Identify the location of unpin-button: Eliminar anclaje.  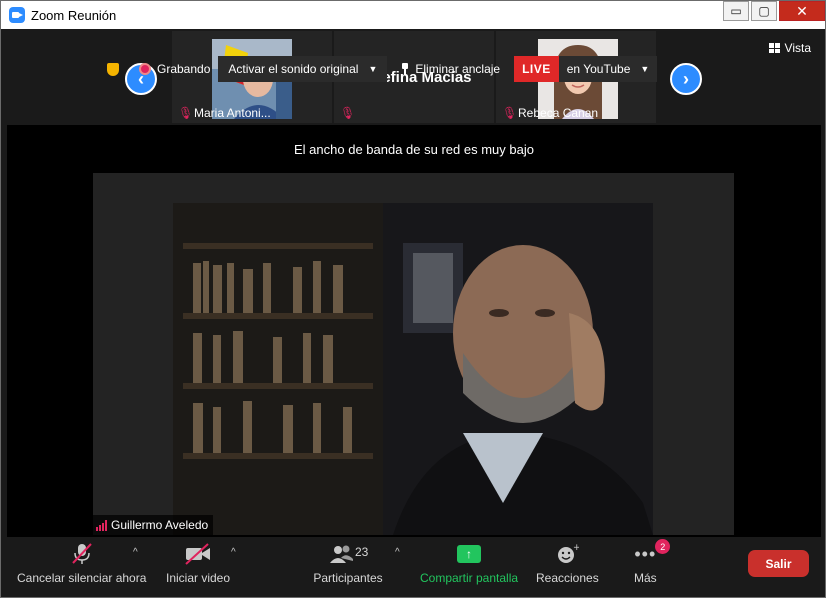
(450, 69).